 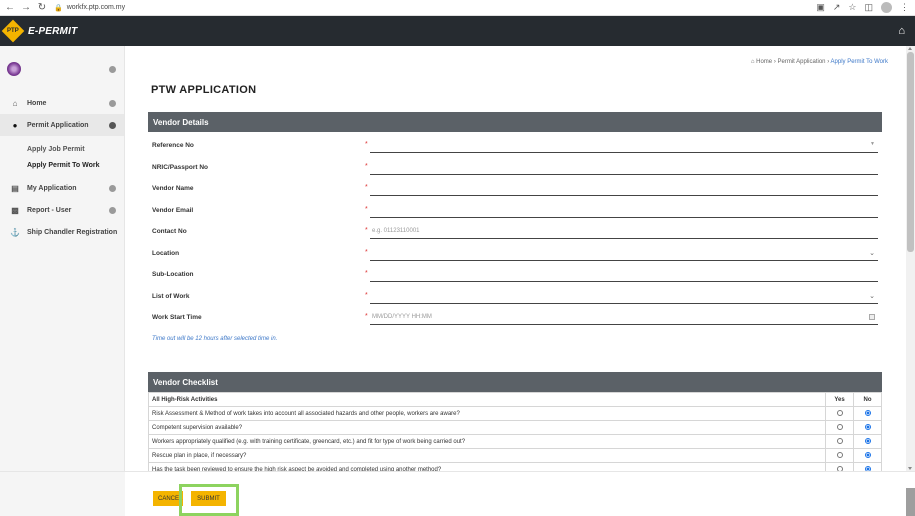 What do you see at coordinates (910, 48) in the screenshot?
I see `scroll-up-arrow-icon` at bounding box center [910, 48].